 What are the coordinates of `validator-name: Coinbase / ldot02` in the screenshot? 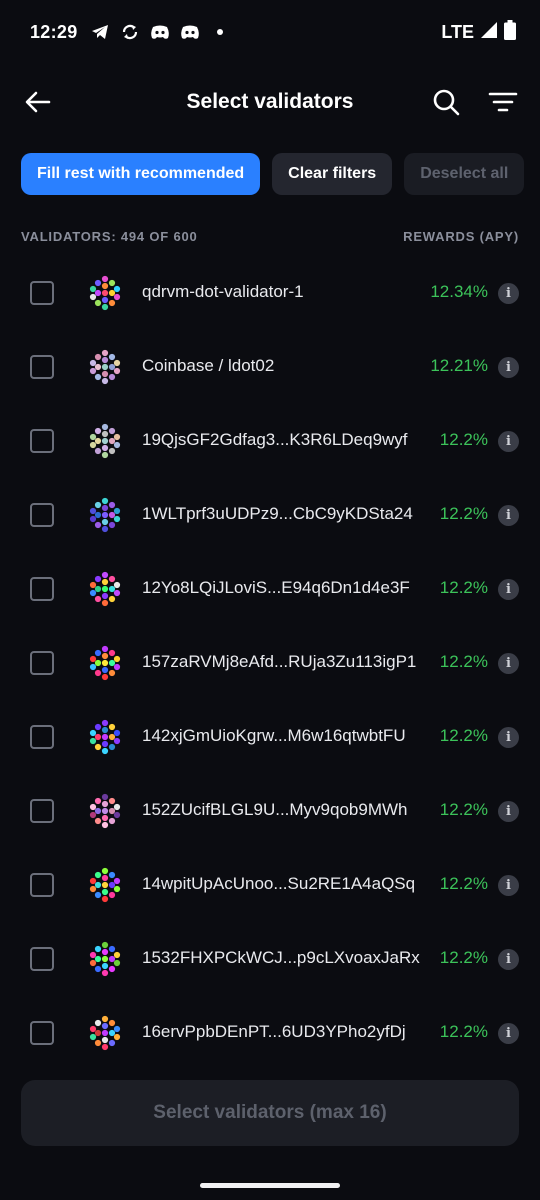 It's located at (208, 365).